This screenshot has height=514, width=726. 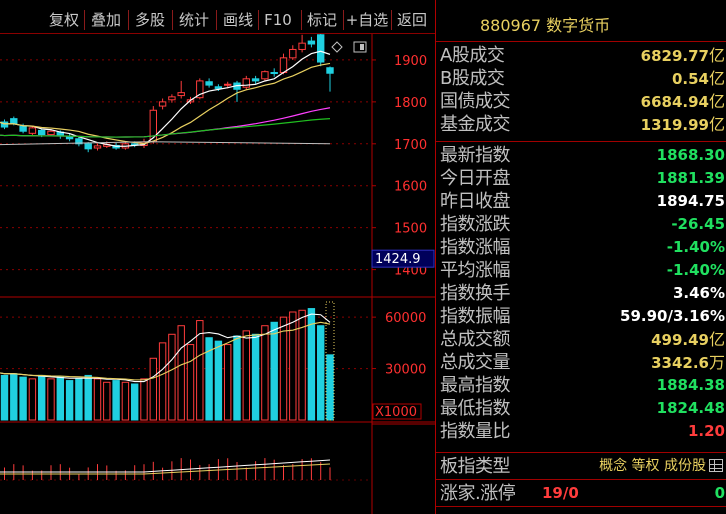 What do you see at coordinates (475, 362) in the screenshot?
I see `info-row-label: 总成交量` at bounding box center [475, 362].